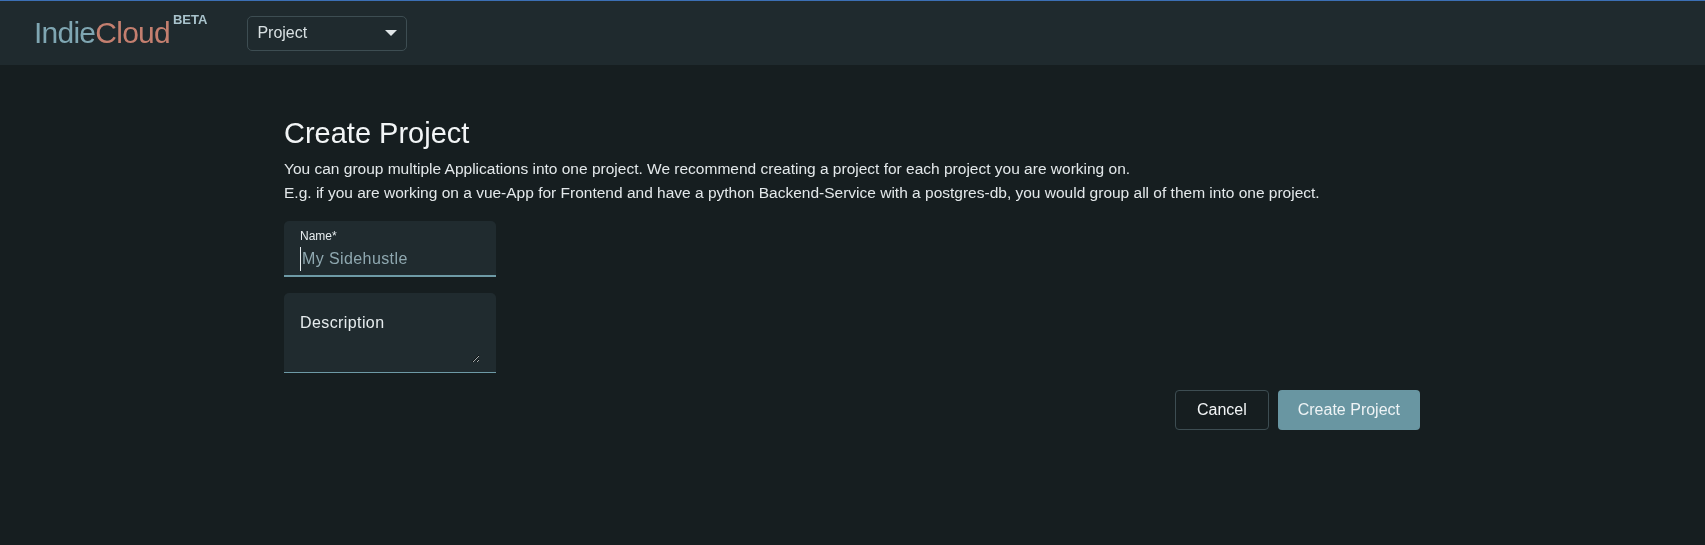 Image resolution: width=1705 pixels, height=545 pixels. I want to click on field-background: Name* My Sidehustle, so click(390, 249).